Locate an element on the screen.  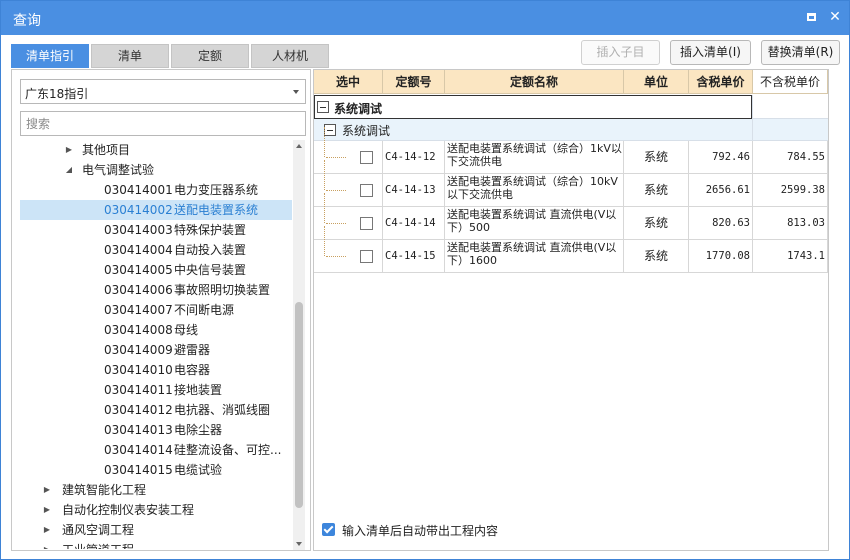
tree-leaf-code: 030414008 is located at coordinates (138, 330).